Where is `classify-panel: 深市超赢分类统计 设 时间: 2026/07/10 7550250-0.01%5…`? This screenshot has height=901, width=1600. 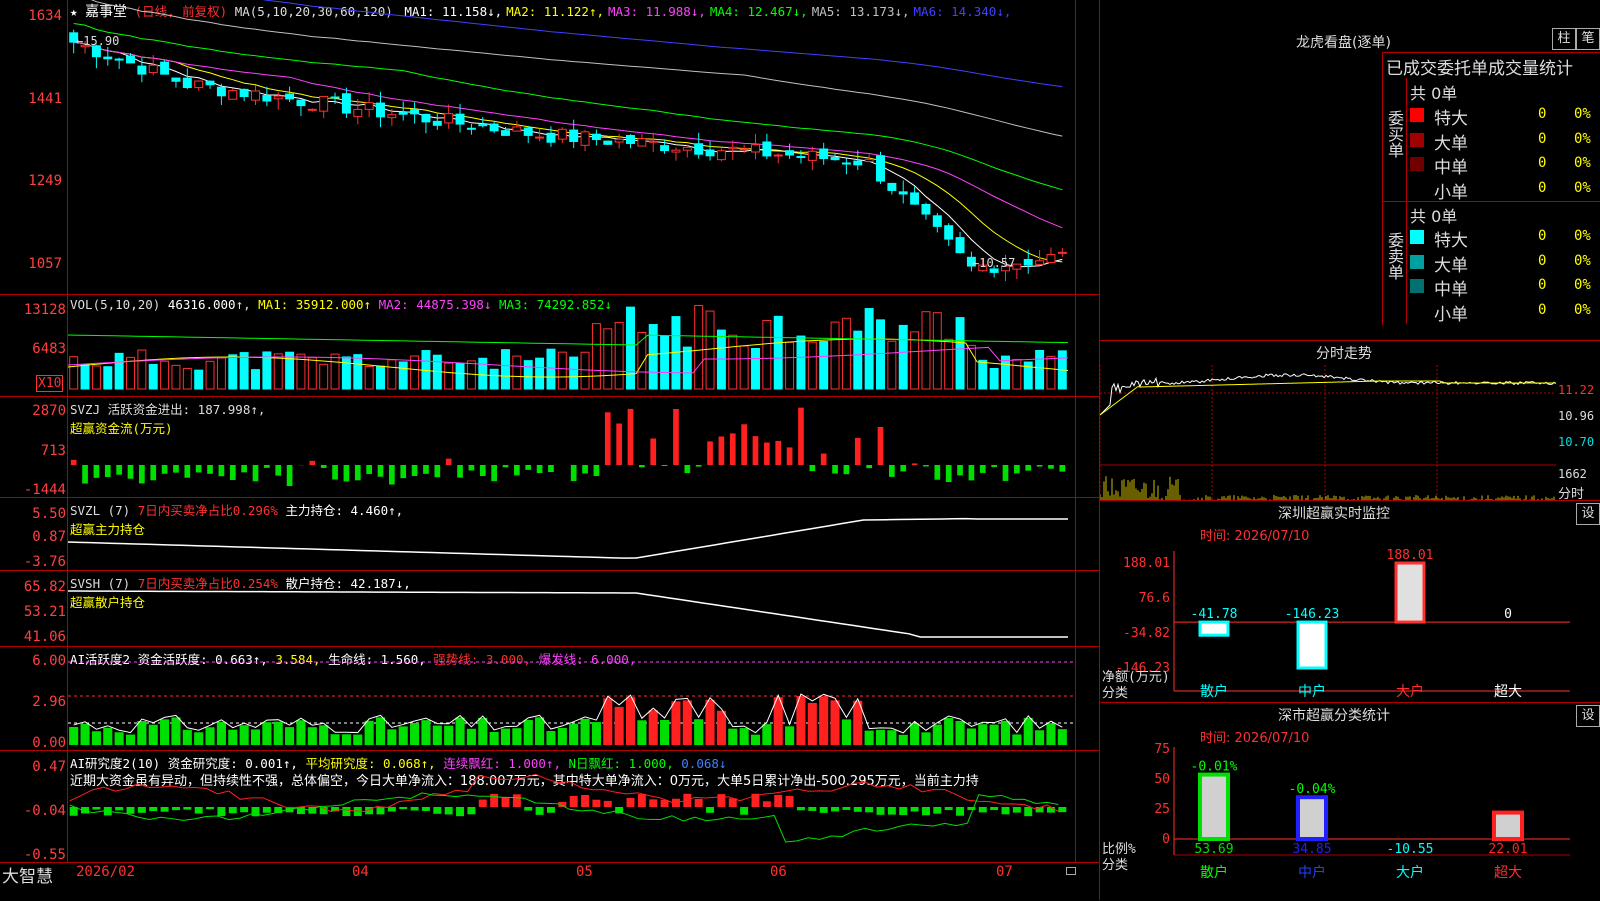
classify-panel: 深市超赢分类统计 设 时间: 2026/07/10 7550250-0.01%5… is located at coordinates (1350, 801).